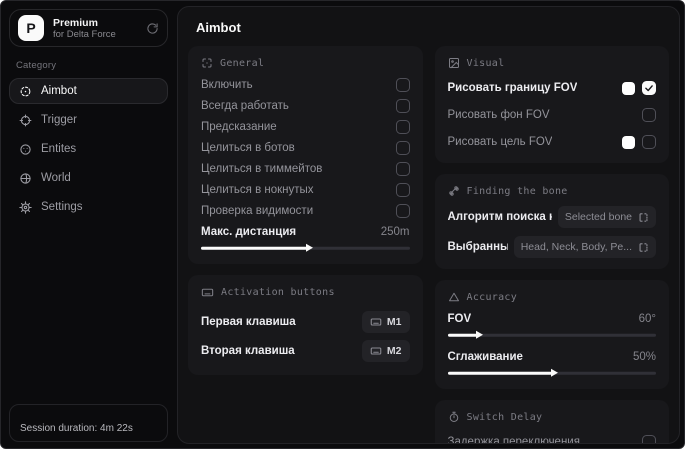  What do you see at coordinates (25, 207) in the screenshot?
I see `gear-icon` at bounding box center [25, 207].